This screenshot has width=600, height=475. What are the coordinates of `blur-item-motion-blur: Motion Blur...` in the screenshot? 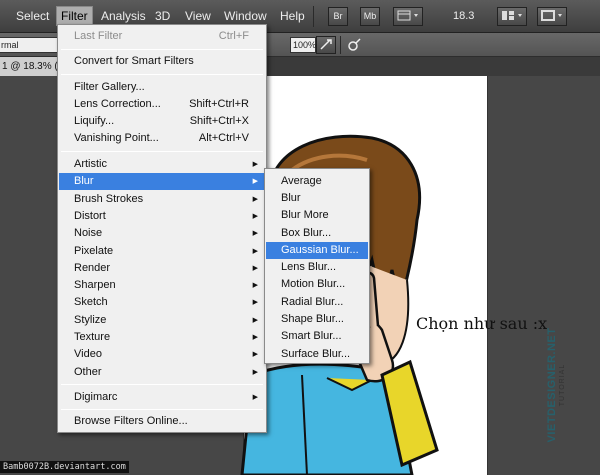 It's located at (317, 284).